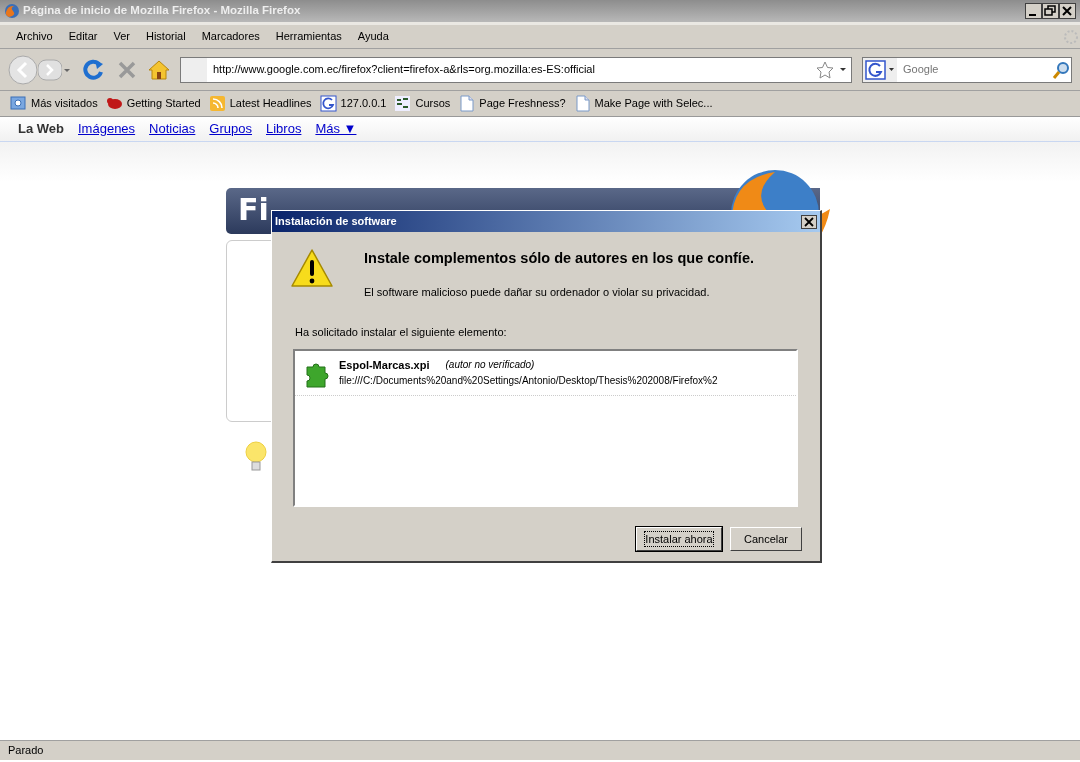 This screenshot has height=762, width=1080. I want to click on bookmark-item: Más visitados, so click(54, 103).